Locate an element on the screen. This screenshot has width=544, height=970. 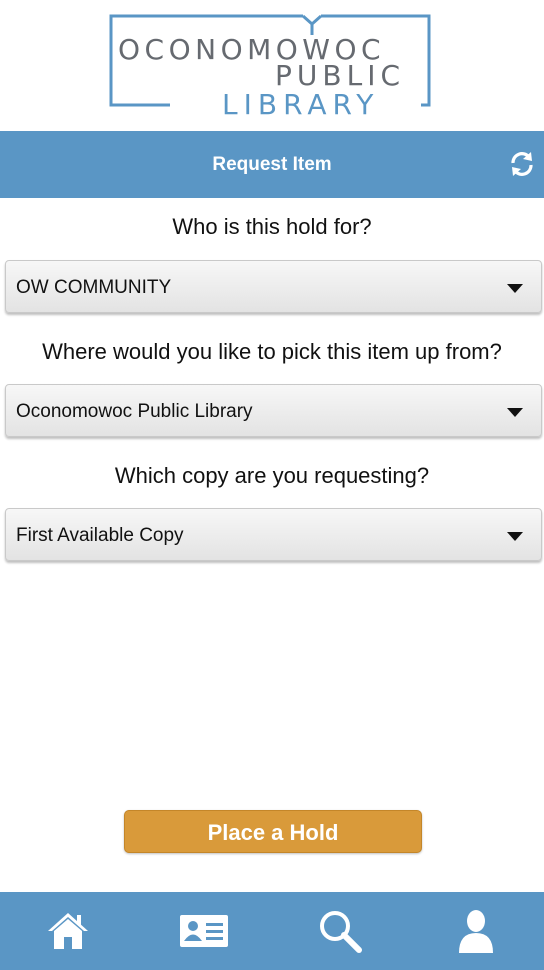
nav-account is located at coordinates (476, 931).